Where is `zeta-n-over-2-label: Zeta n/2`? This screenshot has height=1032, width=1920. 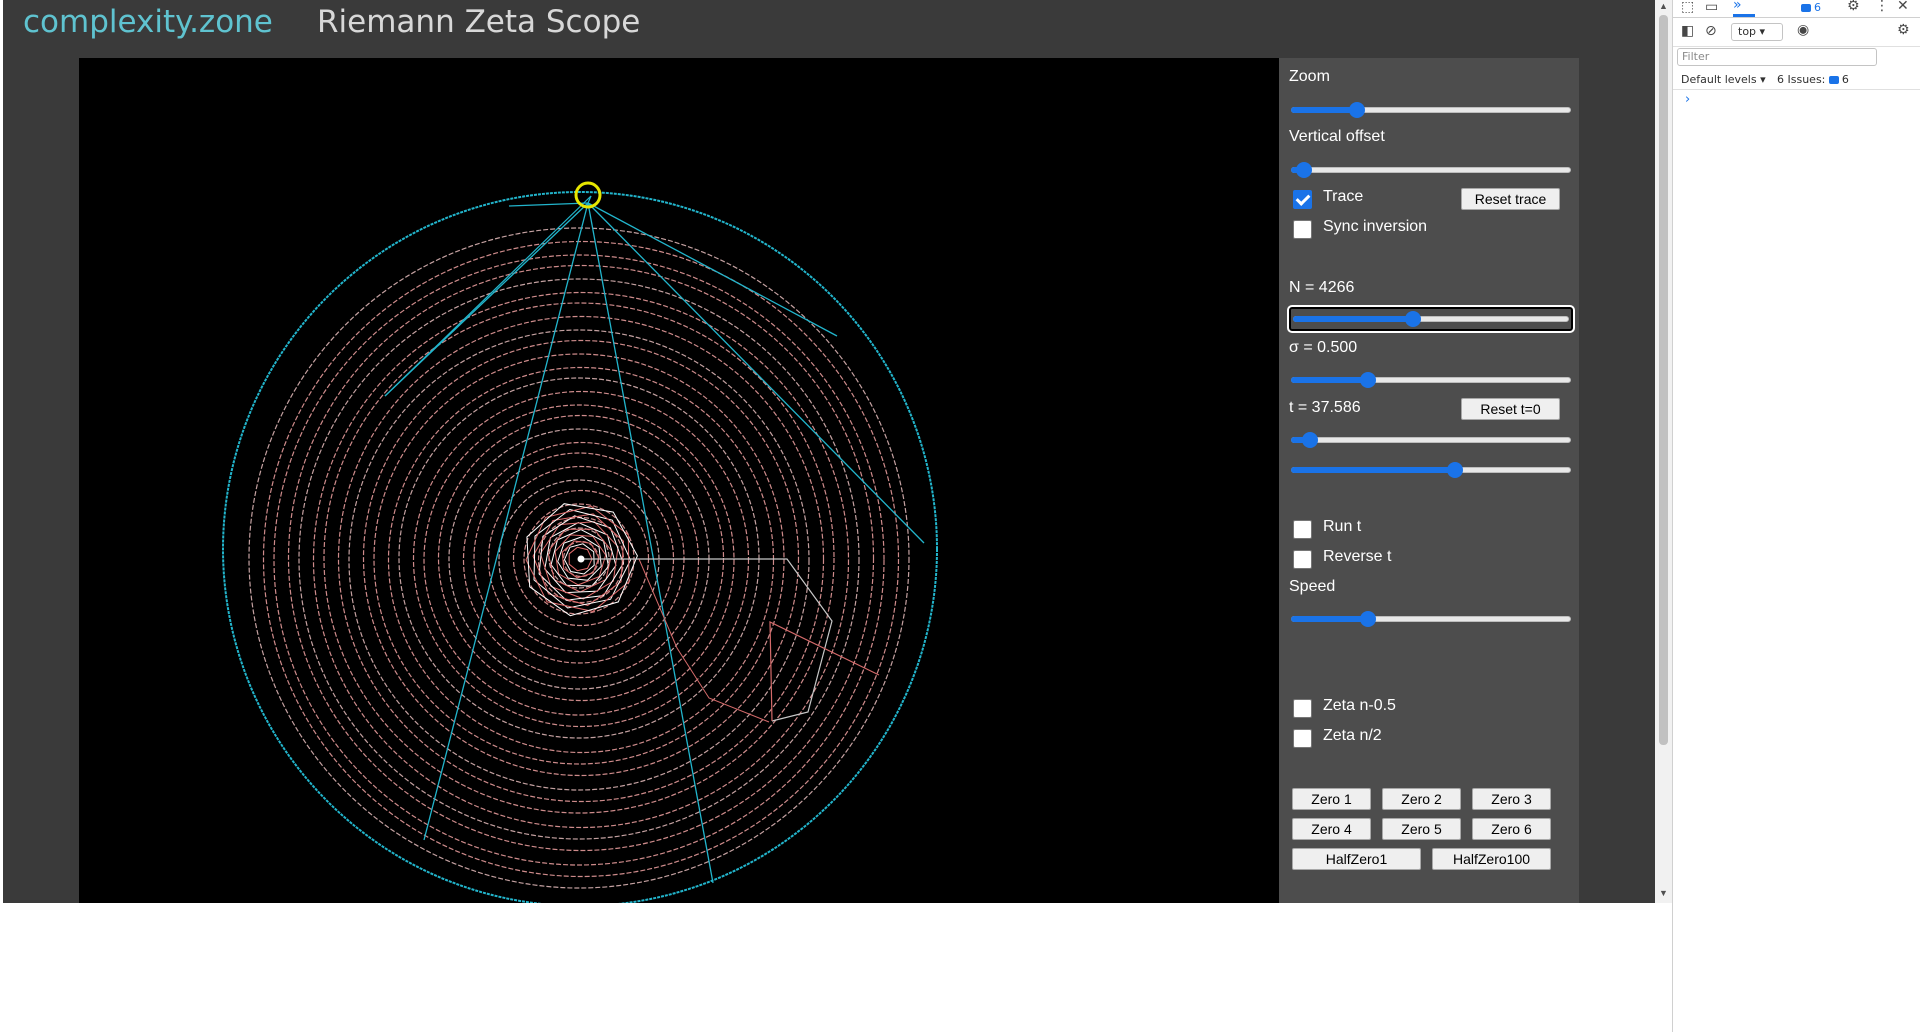
zeta-n-over-2-label: Zeta n/2 is located at coordinates (1352, 735).